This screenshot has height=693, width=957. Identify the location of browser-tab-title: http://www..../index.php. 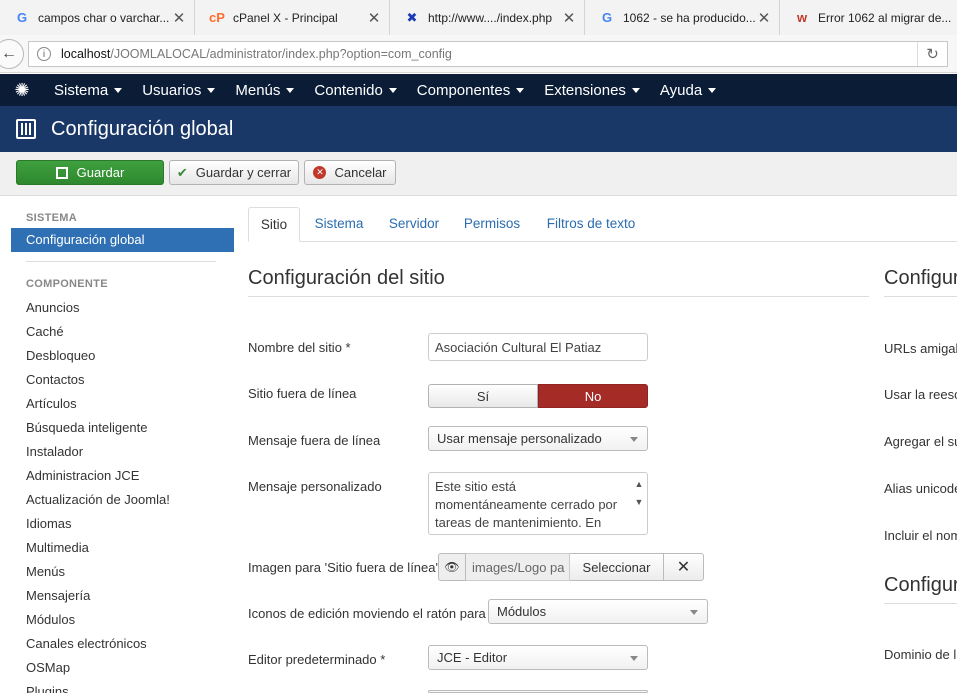
(490, 17).